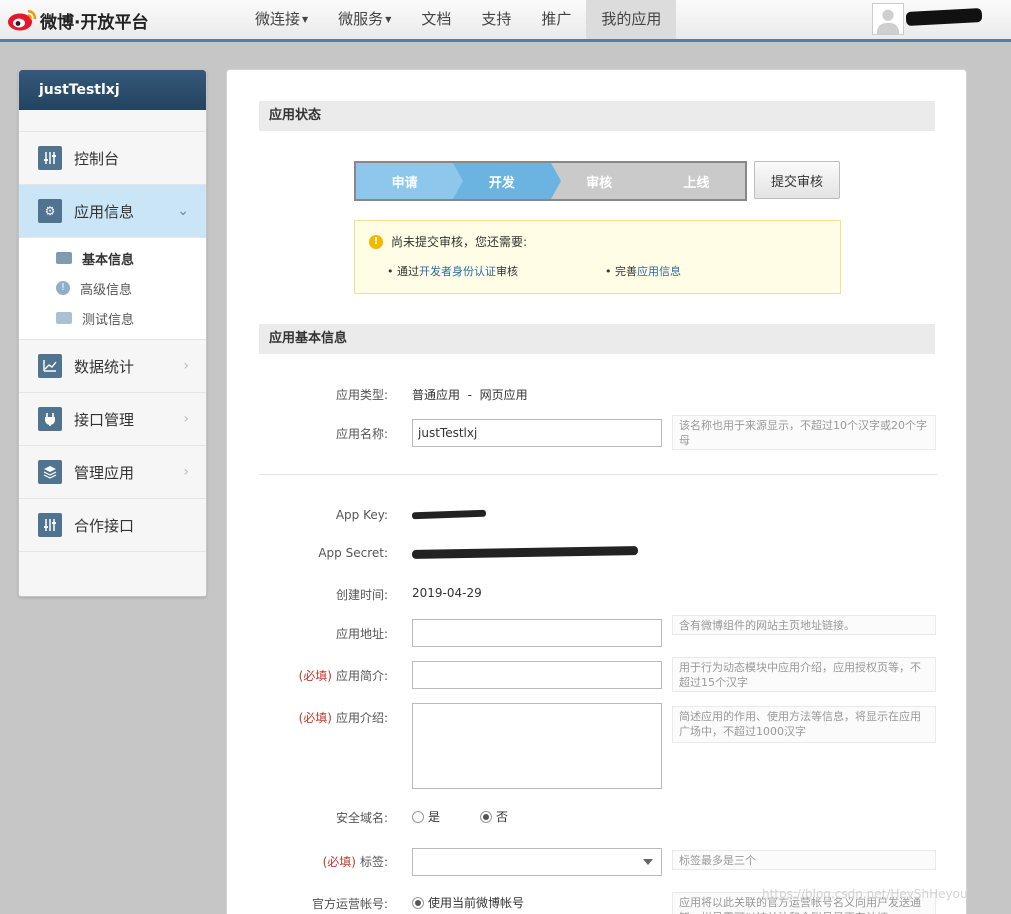 This screenshot has width=1011, height=914. Describe the element at coordinates (343, 676) in the screenshot. I see `app-summary-label: (必填) 应用简介:` at that location.